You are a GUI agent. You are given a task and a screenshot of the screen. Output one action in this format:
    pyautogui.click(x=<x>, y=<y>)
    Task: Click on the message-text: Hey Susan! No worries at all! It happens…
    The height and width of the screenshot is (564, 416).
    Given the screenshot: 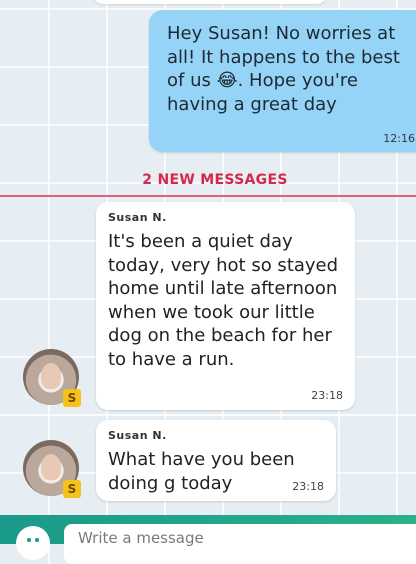 What is the action you would take?
    pyautogui.click(x=283, y=69)
    